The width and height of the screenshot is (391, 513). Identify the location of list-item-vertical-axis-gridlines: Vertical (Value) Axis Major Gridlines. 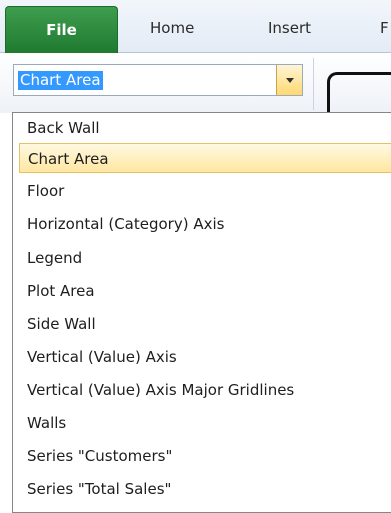
(205, 390).